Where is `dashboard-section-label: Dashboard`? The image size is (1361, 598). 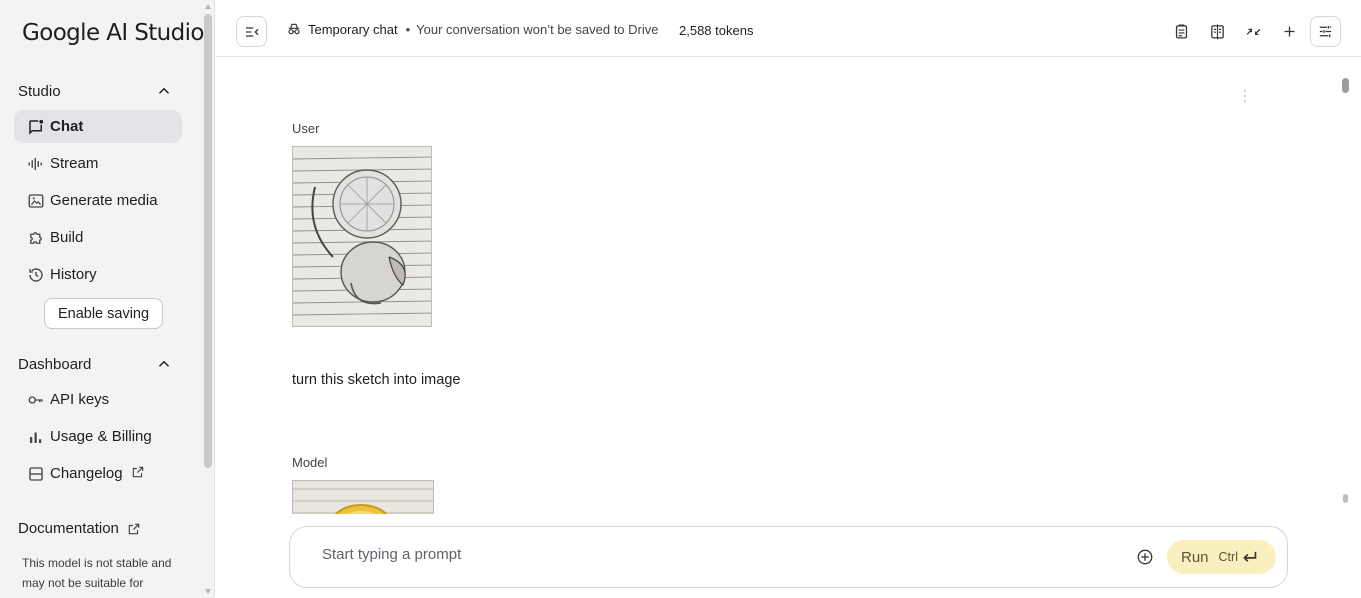 dashboard-section-label: Dashboard is located at coordinates (55, 364).